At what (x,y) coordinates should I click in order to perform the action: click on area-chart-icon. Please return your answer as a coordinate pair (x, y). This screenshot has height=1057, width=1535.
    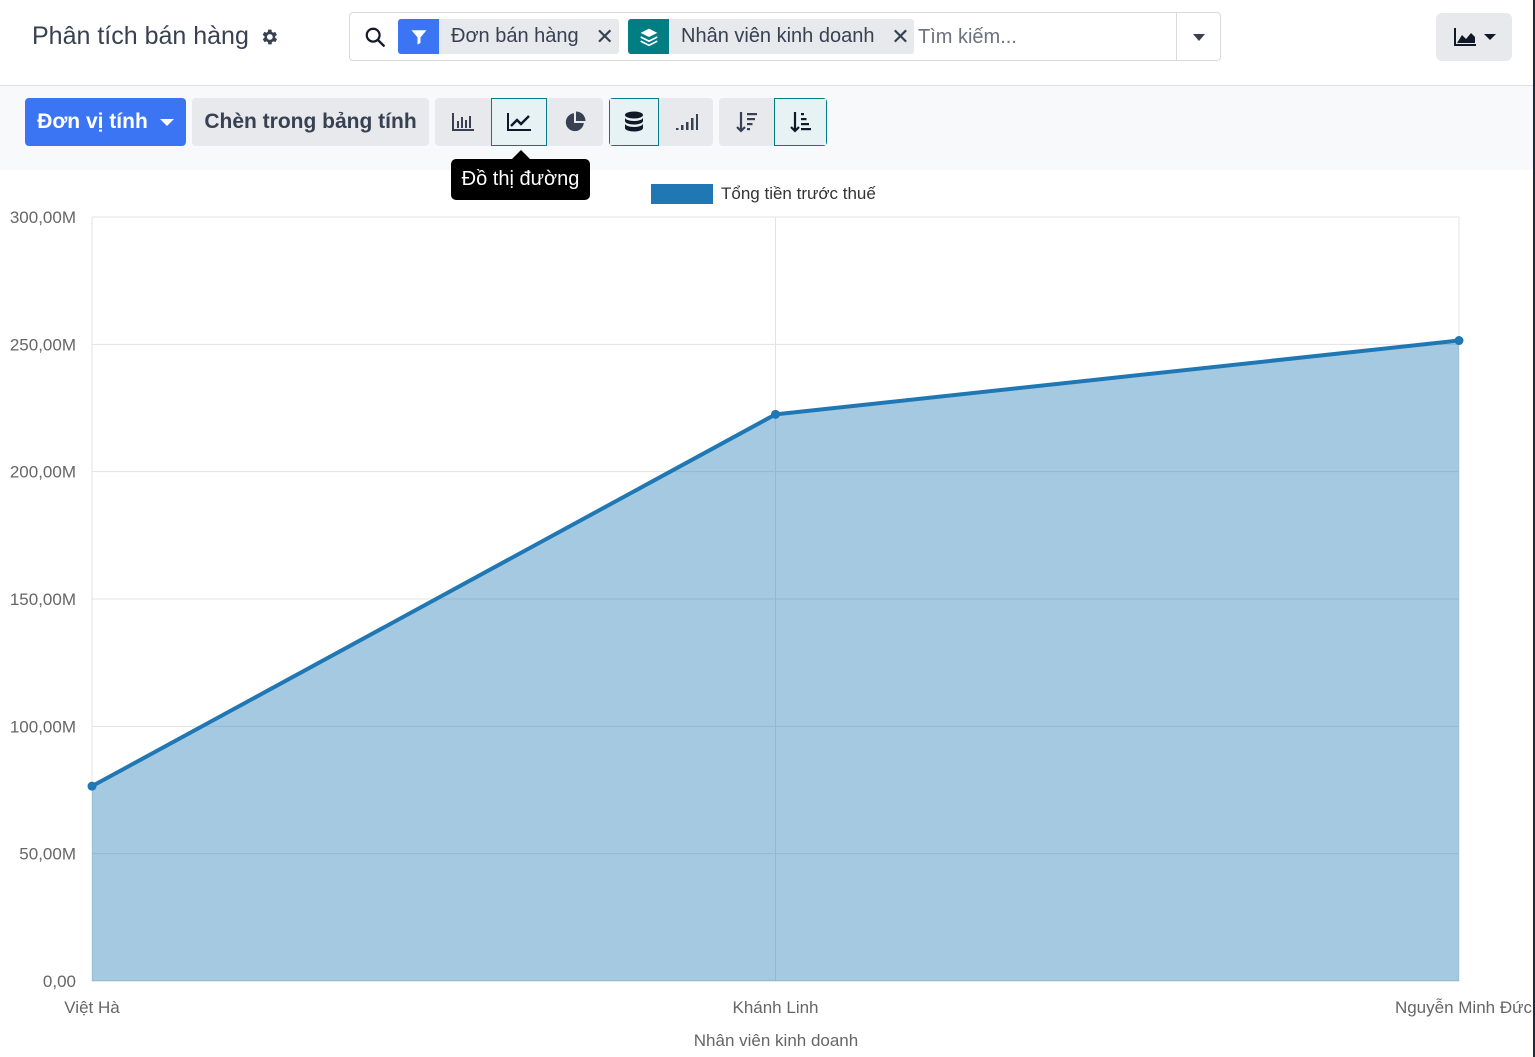
    Looking at the image, I should click on (1465, 37).